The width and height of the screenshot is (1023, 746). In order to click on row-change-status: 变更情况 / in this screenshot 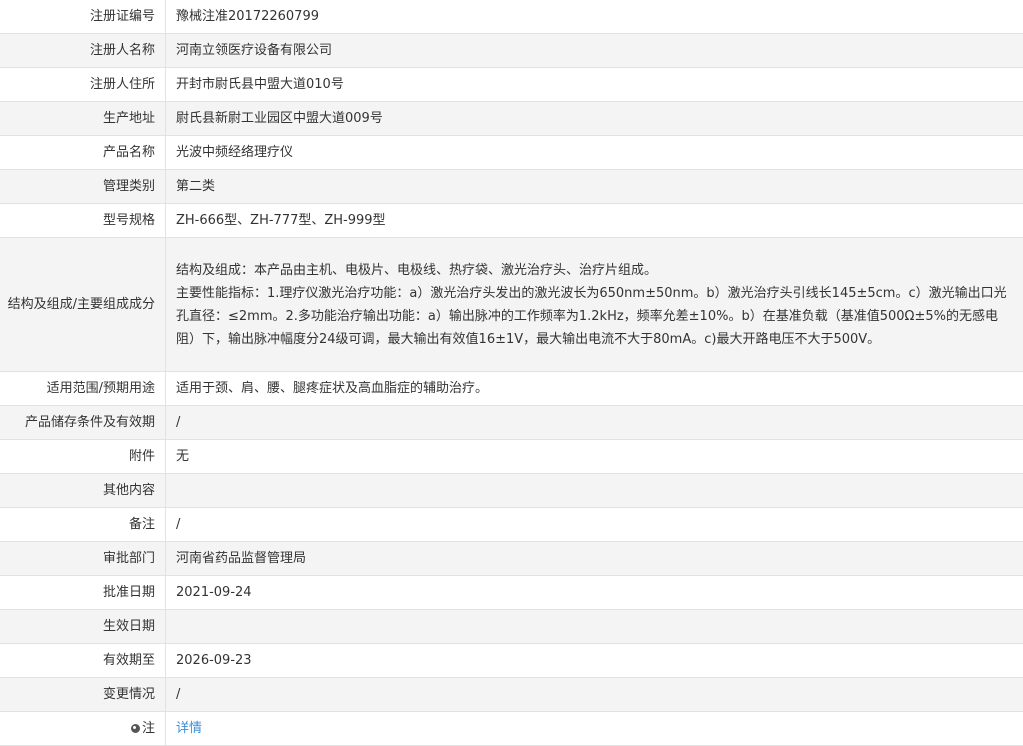, I will do `click(511, 695)`.